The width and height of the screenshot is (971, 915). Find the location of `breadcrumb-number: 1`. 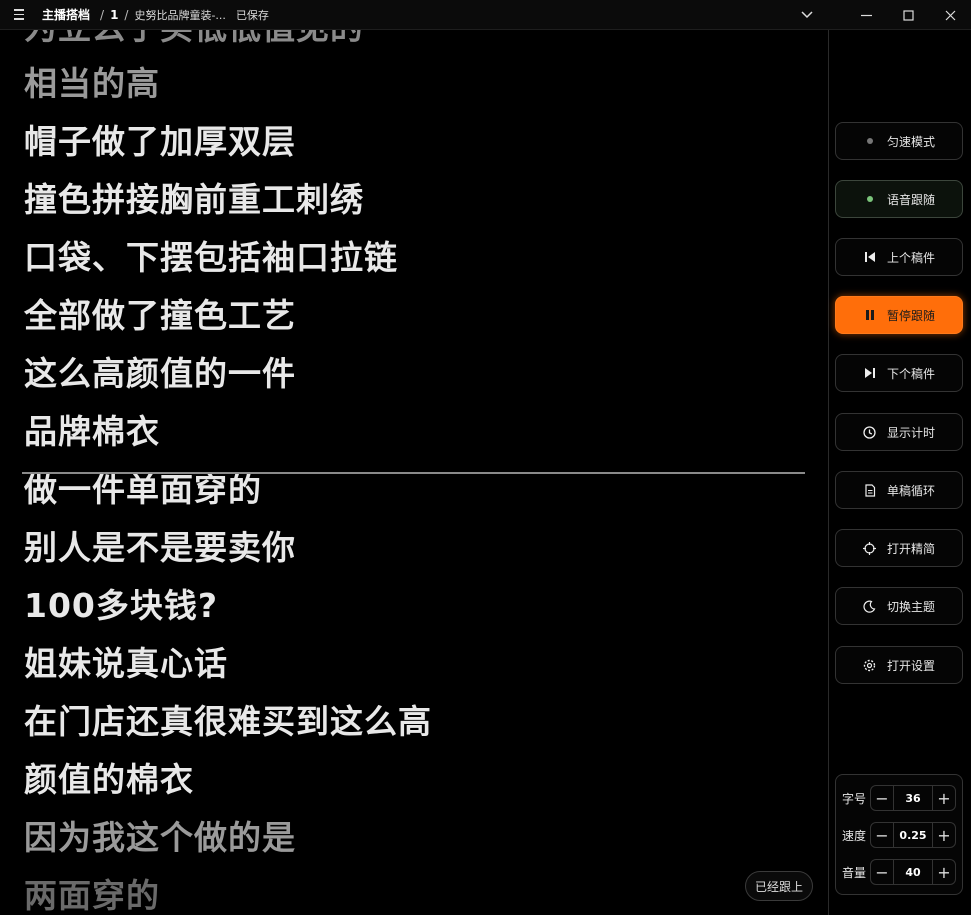

breadcrumb-number: 1 is located at coordinates (114, 15).